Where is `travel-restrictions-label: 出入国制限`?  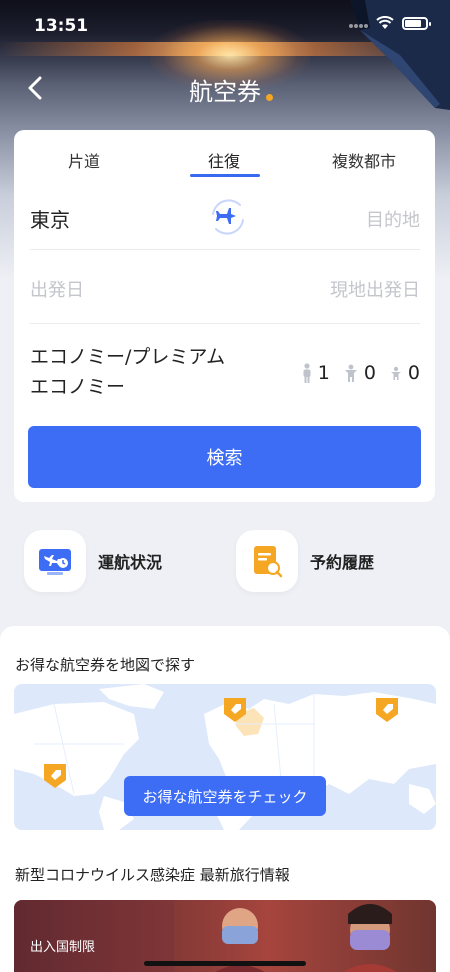 travel-restrictions-label: 出入国制限 is located at coordinates (63, 947).